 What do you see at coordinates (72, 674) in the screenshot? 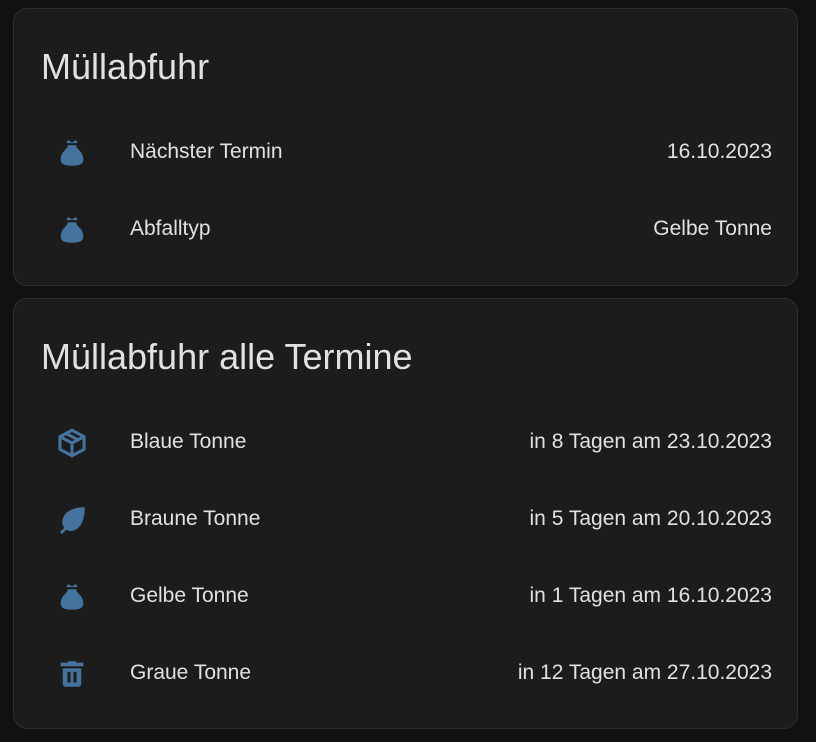
I see `trash-can-icon` at bounding box center [72, 674].